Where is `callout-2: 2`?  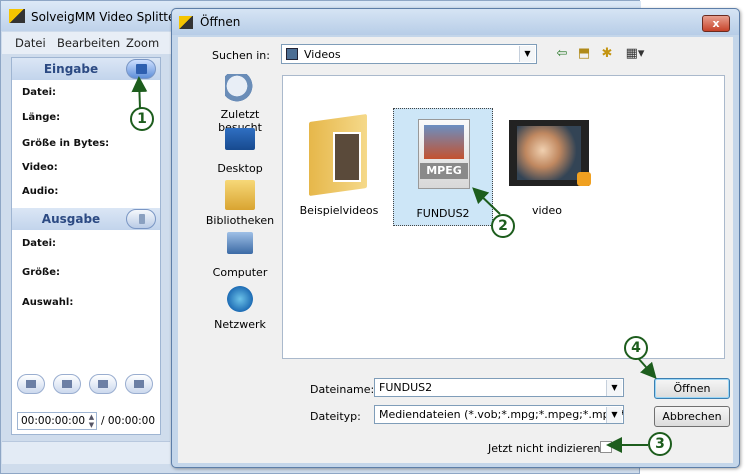 callout-2: 2 is located at coordinates (503, 226).